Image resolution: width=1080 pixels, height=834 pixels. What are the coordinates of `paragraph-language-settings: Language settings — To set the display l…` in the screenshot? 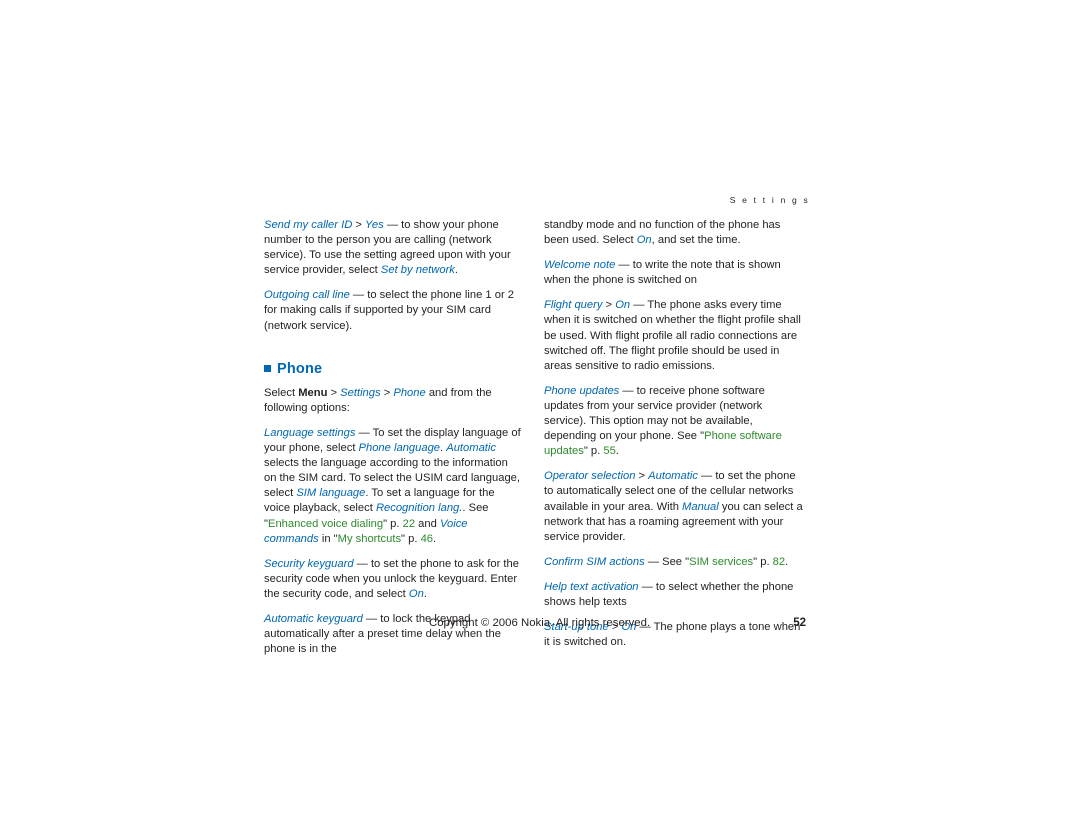 It's located at (393, 486).